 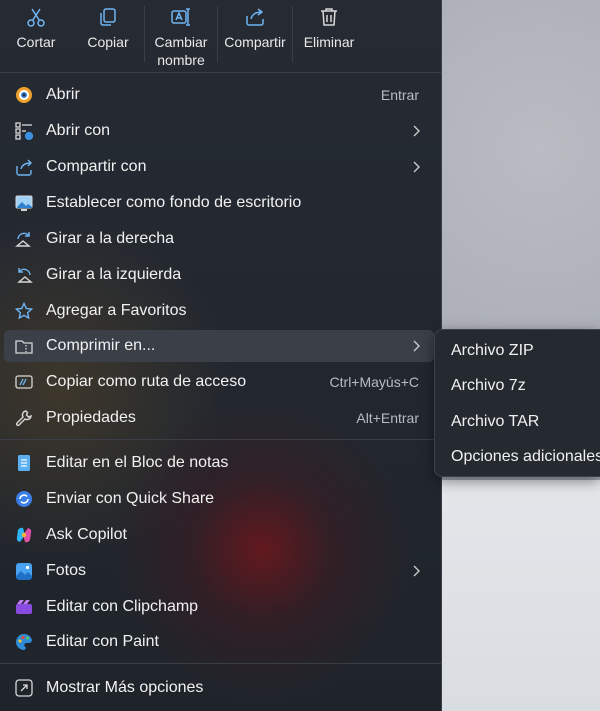 I want to click on delete-button: Eliminar, so click(x=329, y=36).